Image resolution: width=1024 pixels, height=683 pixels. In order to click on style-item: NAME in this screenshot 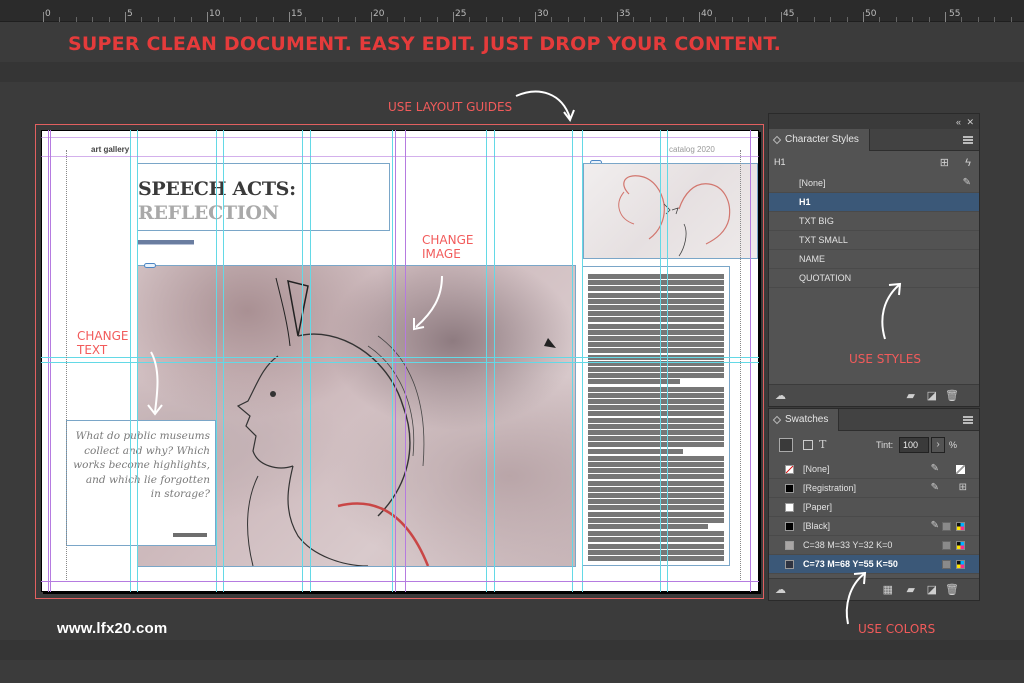, I will do `click(874, 259)`.